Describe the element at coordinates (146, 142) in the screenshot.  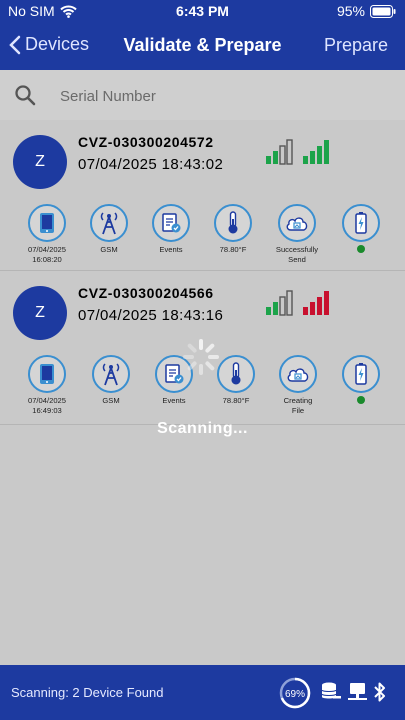
I see `device-serial: CVZ-030300204572` at that location.